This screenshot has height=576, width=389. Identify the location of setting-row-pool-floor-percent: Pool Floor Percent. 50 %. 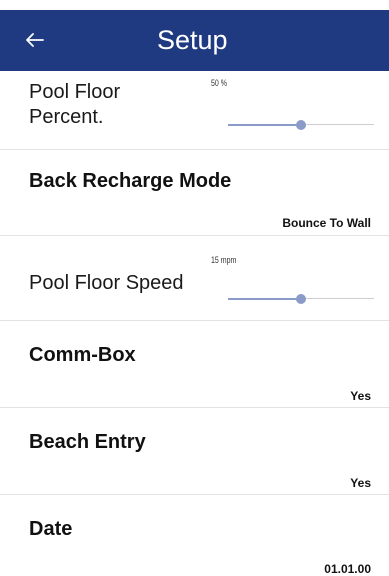
(194, 110).